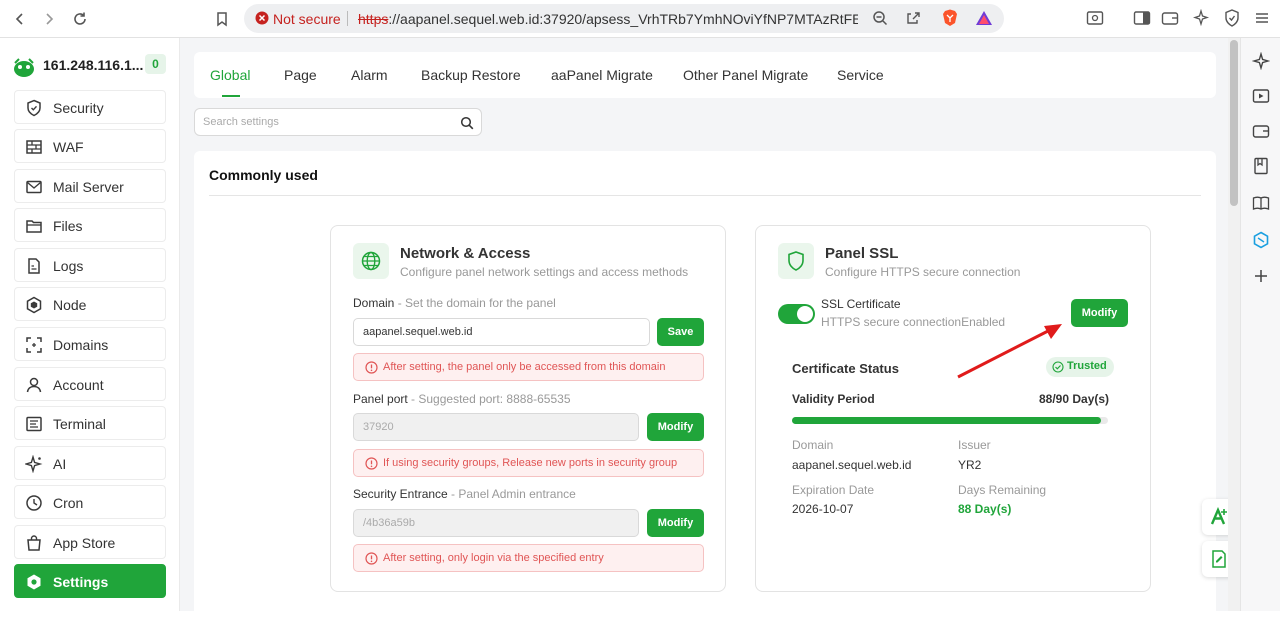  I want to click on toggle-knob, so click(805, 314).